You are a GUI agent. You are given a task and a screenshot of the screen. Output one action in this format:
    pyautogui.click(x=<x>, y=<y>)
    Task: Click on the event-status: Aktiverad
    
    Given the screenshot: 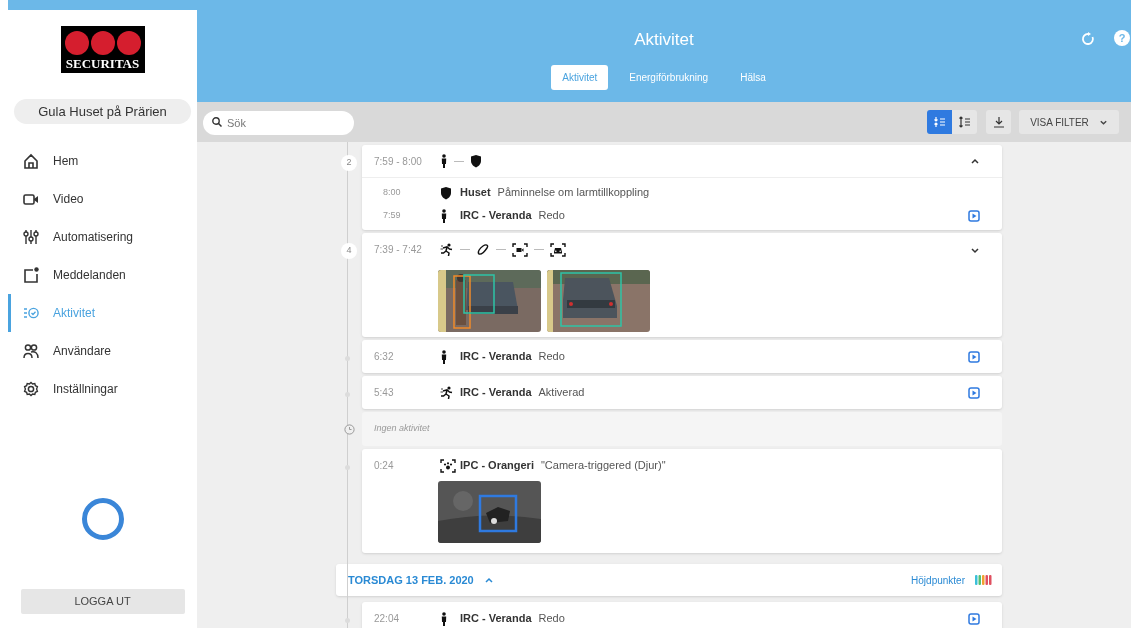 What is the action you would take?
    pyautogui.click(x=561, y=393)
    